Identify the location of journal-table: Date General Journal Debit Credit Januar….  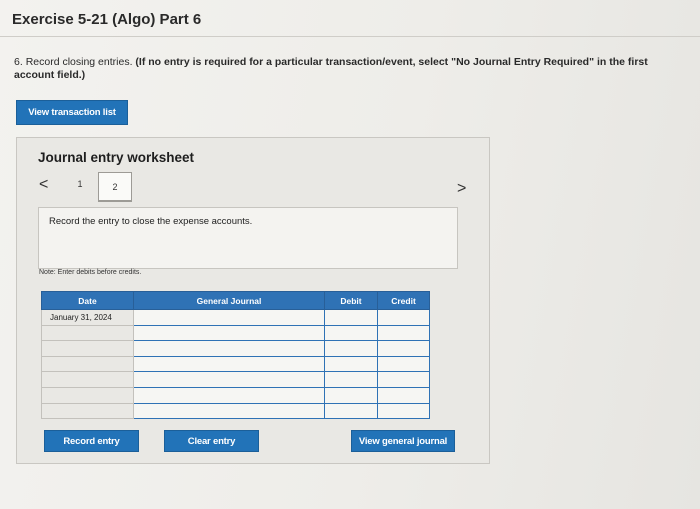
(235, 355).